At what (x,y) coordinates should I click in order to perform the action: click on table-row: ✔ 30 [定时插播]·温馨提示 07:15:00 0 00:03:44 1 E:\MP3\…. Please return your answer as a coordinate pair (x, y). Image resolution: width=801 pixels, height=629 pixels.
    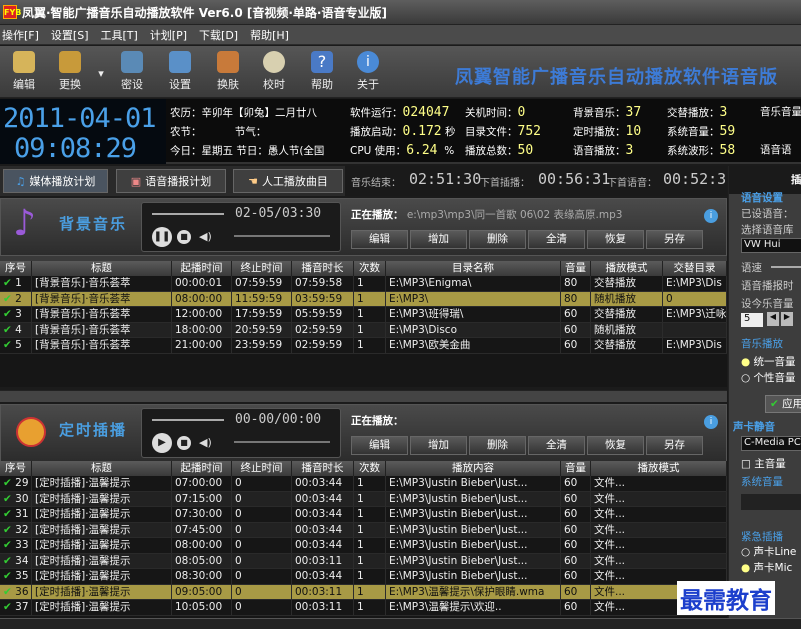
    Looking at the image, I should click on (363, 499).